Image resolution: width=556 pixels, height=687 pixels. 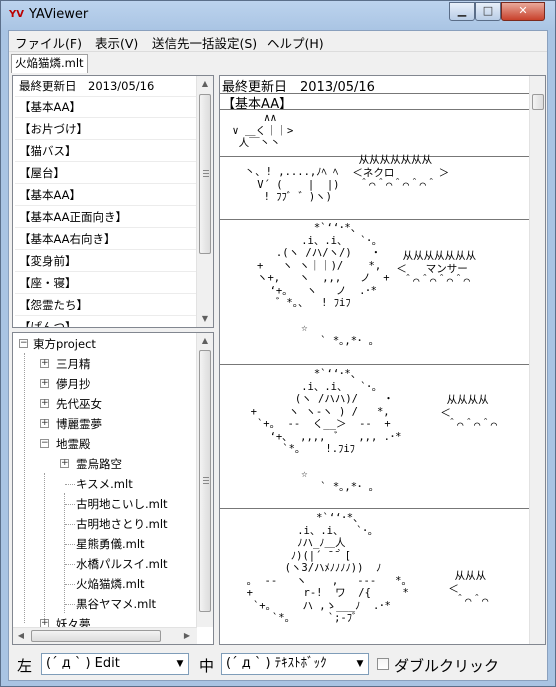 What do you see at coordinates (436, 268) in the screenshot?
I see `aa-speech-balloon: 从从从从从从从 ＜ マンサー ＾⌒＾⌒＾⌒＾⌒` at bounding box center [436, 268].